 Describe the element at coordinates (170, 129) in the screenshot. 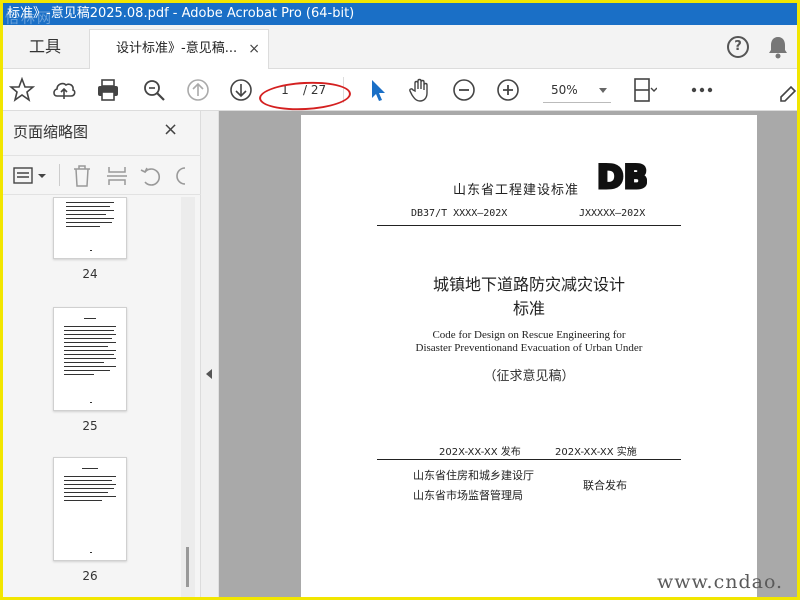

I see `panel-close-button: ×` at that location.